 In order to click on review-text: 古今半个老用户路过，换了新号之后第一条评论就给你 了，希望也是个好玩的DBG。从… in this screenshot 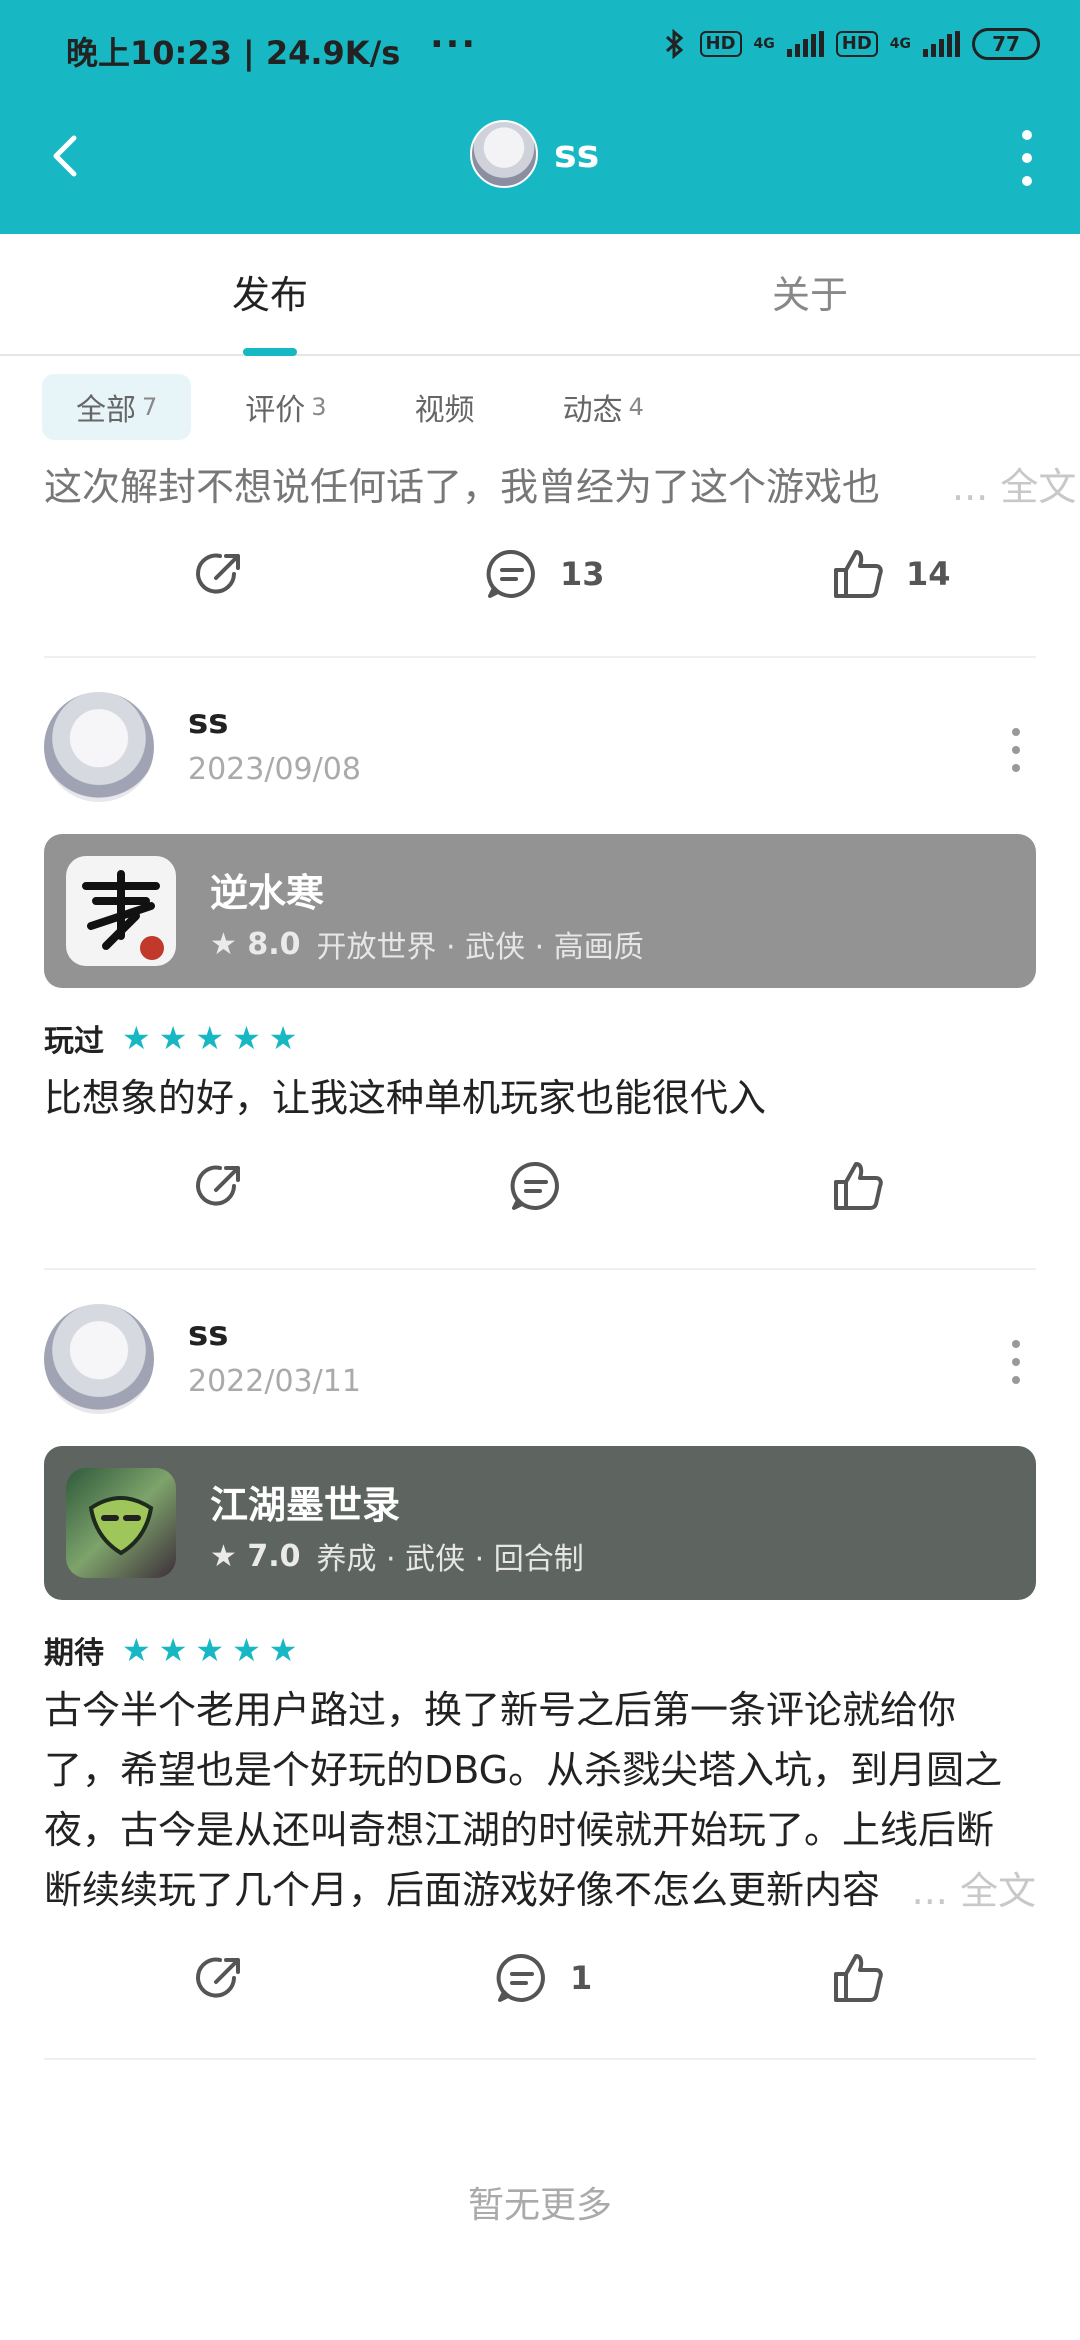, I will do `click(540, 1800)`.